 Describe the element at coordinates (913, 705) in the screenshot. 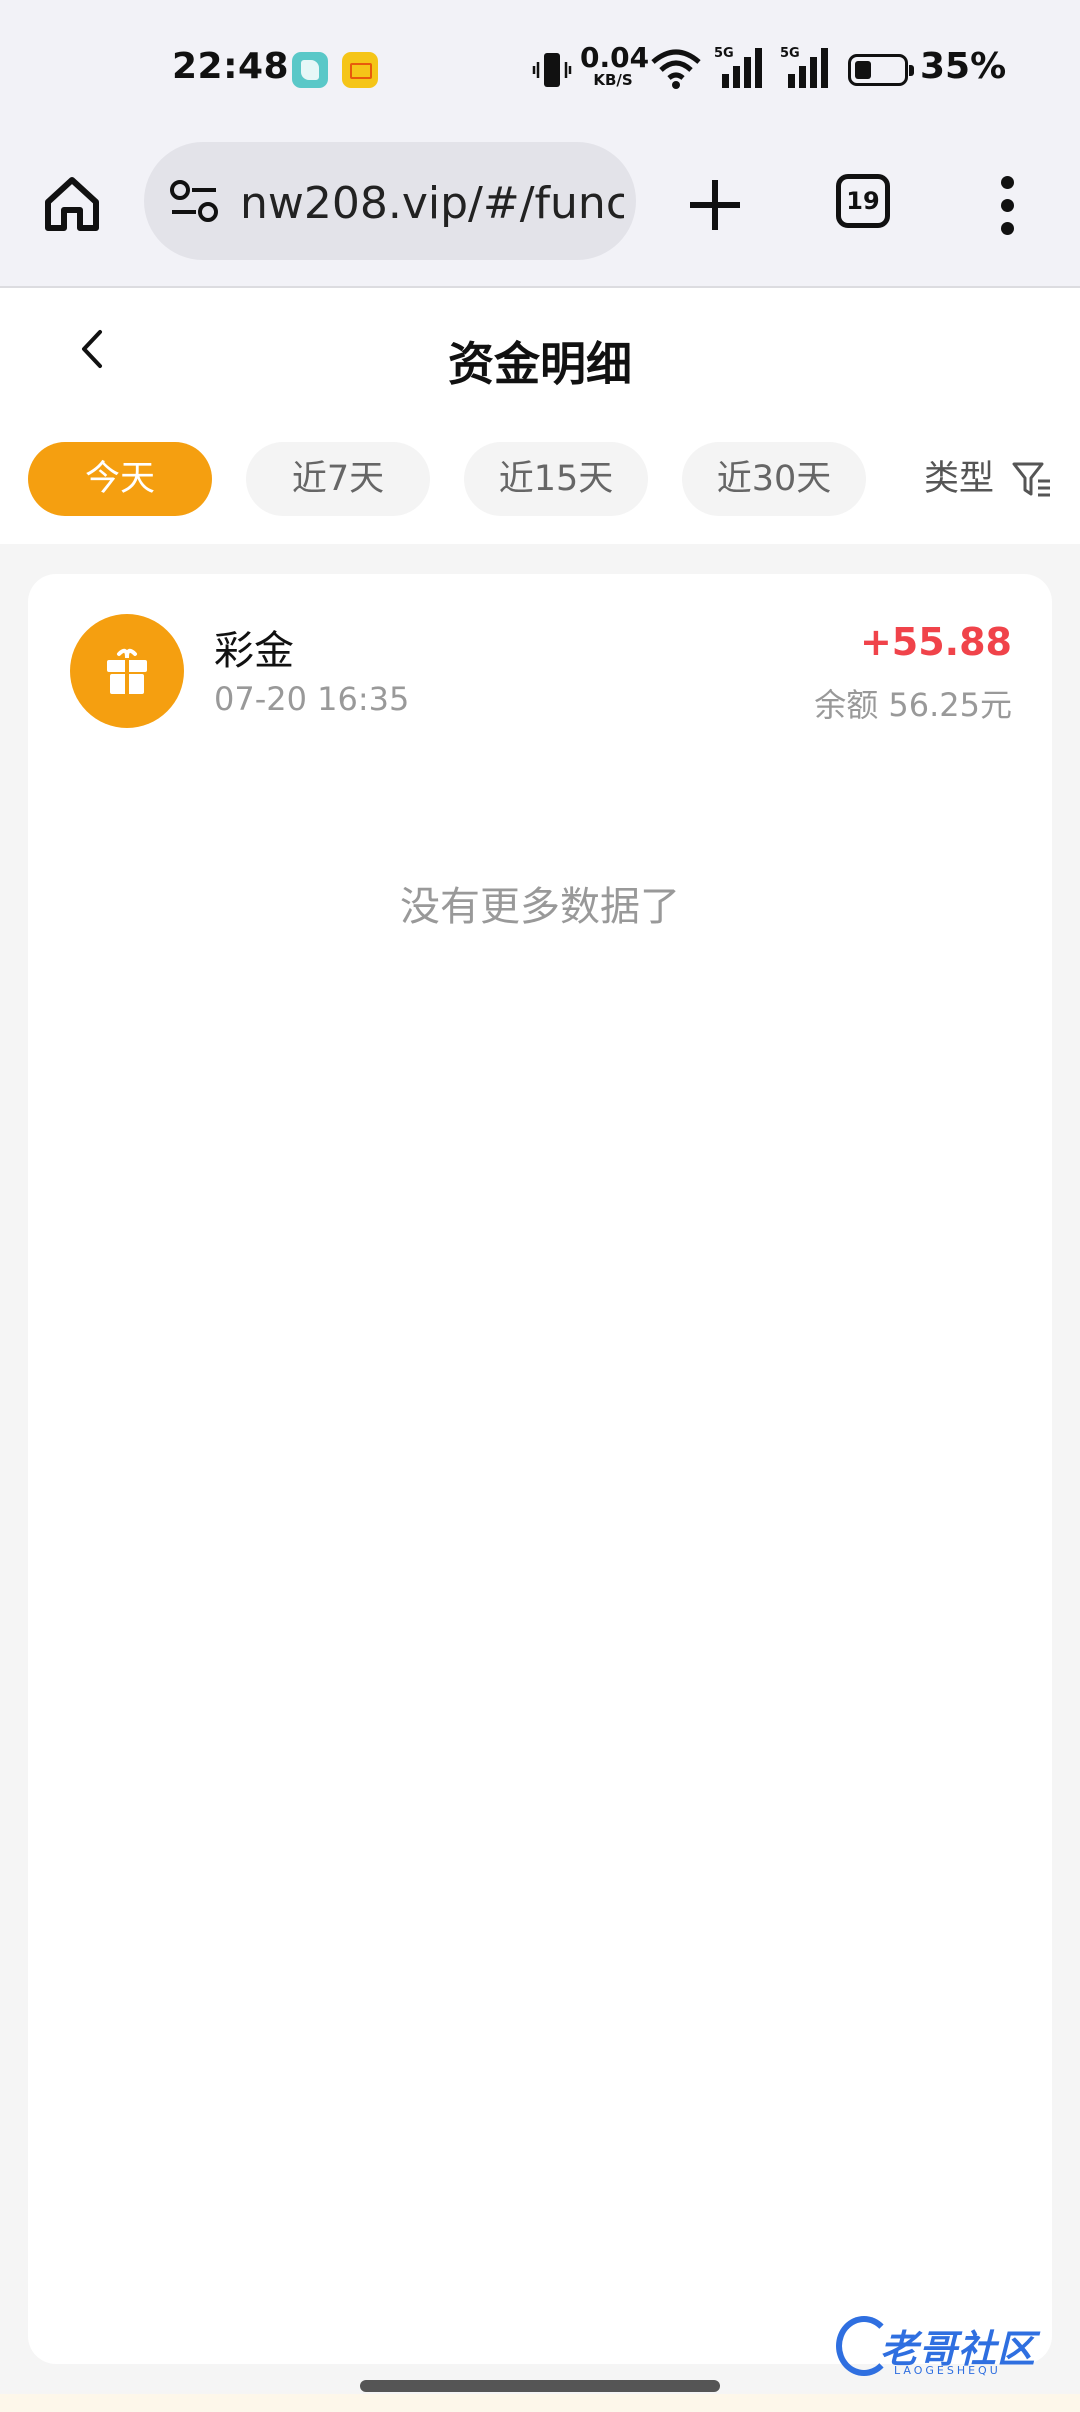

I see `record-balance: 余额 56.25元` at that location.